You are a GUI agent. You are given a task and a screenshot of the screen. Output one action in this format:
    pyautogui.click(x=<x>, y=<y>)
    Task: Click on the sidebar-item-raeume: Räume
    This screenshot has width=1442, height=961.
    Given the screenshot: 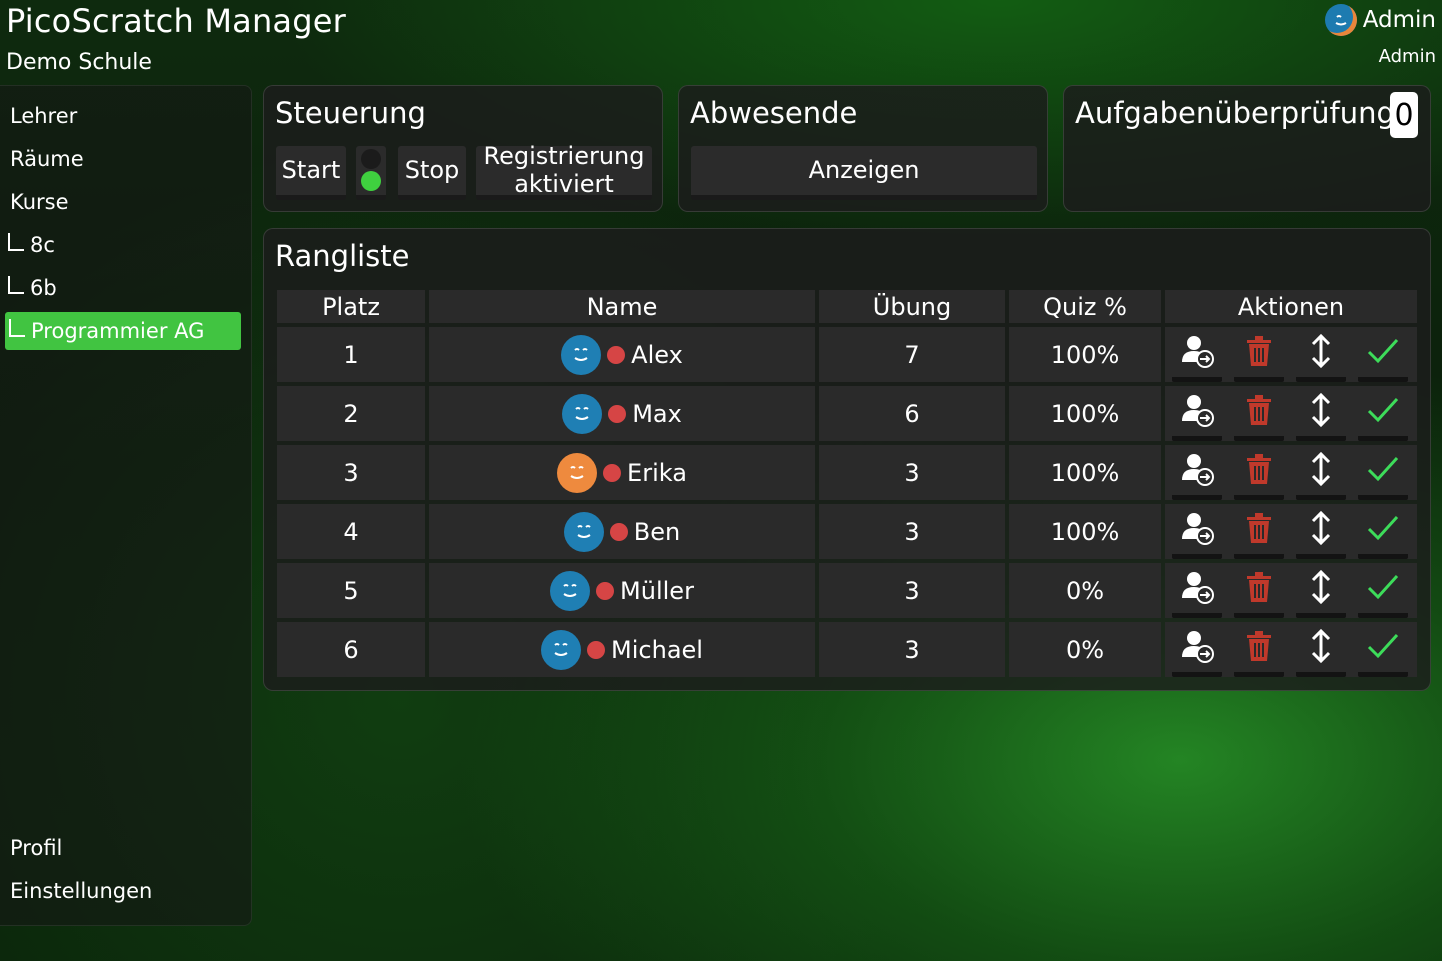 What is the action you would take?
    pyautogui.click(x=47, y=159)
    